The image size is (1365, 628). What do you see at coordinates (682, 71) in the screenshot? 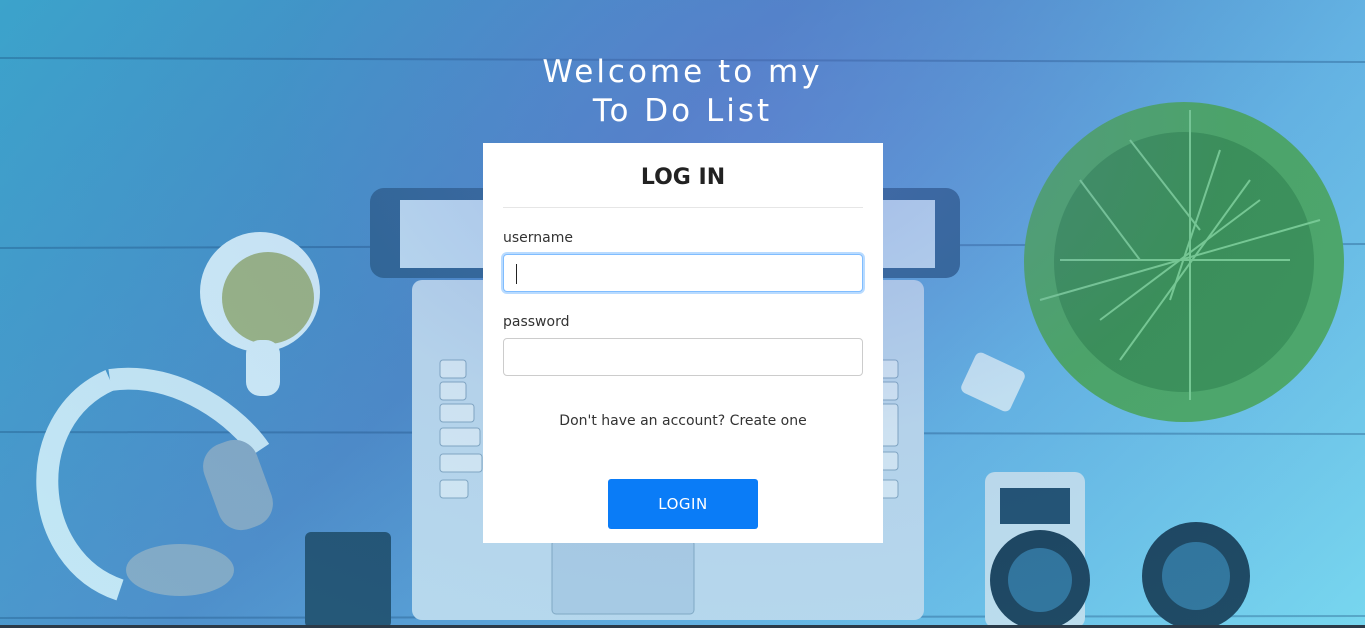
I see `headline-line-1: Welcome to my` at bounding box center [682, 71].